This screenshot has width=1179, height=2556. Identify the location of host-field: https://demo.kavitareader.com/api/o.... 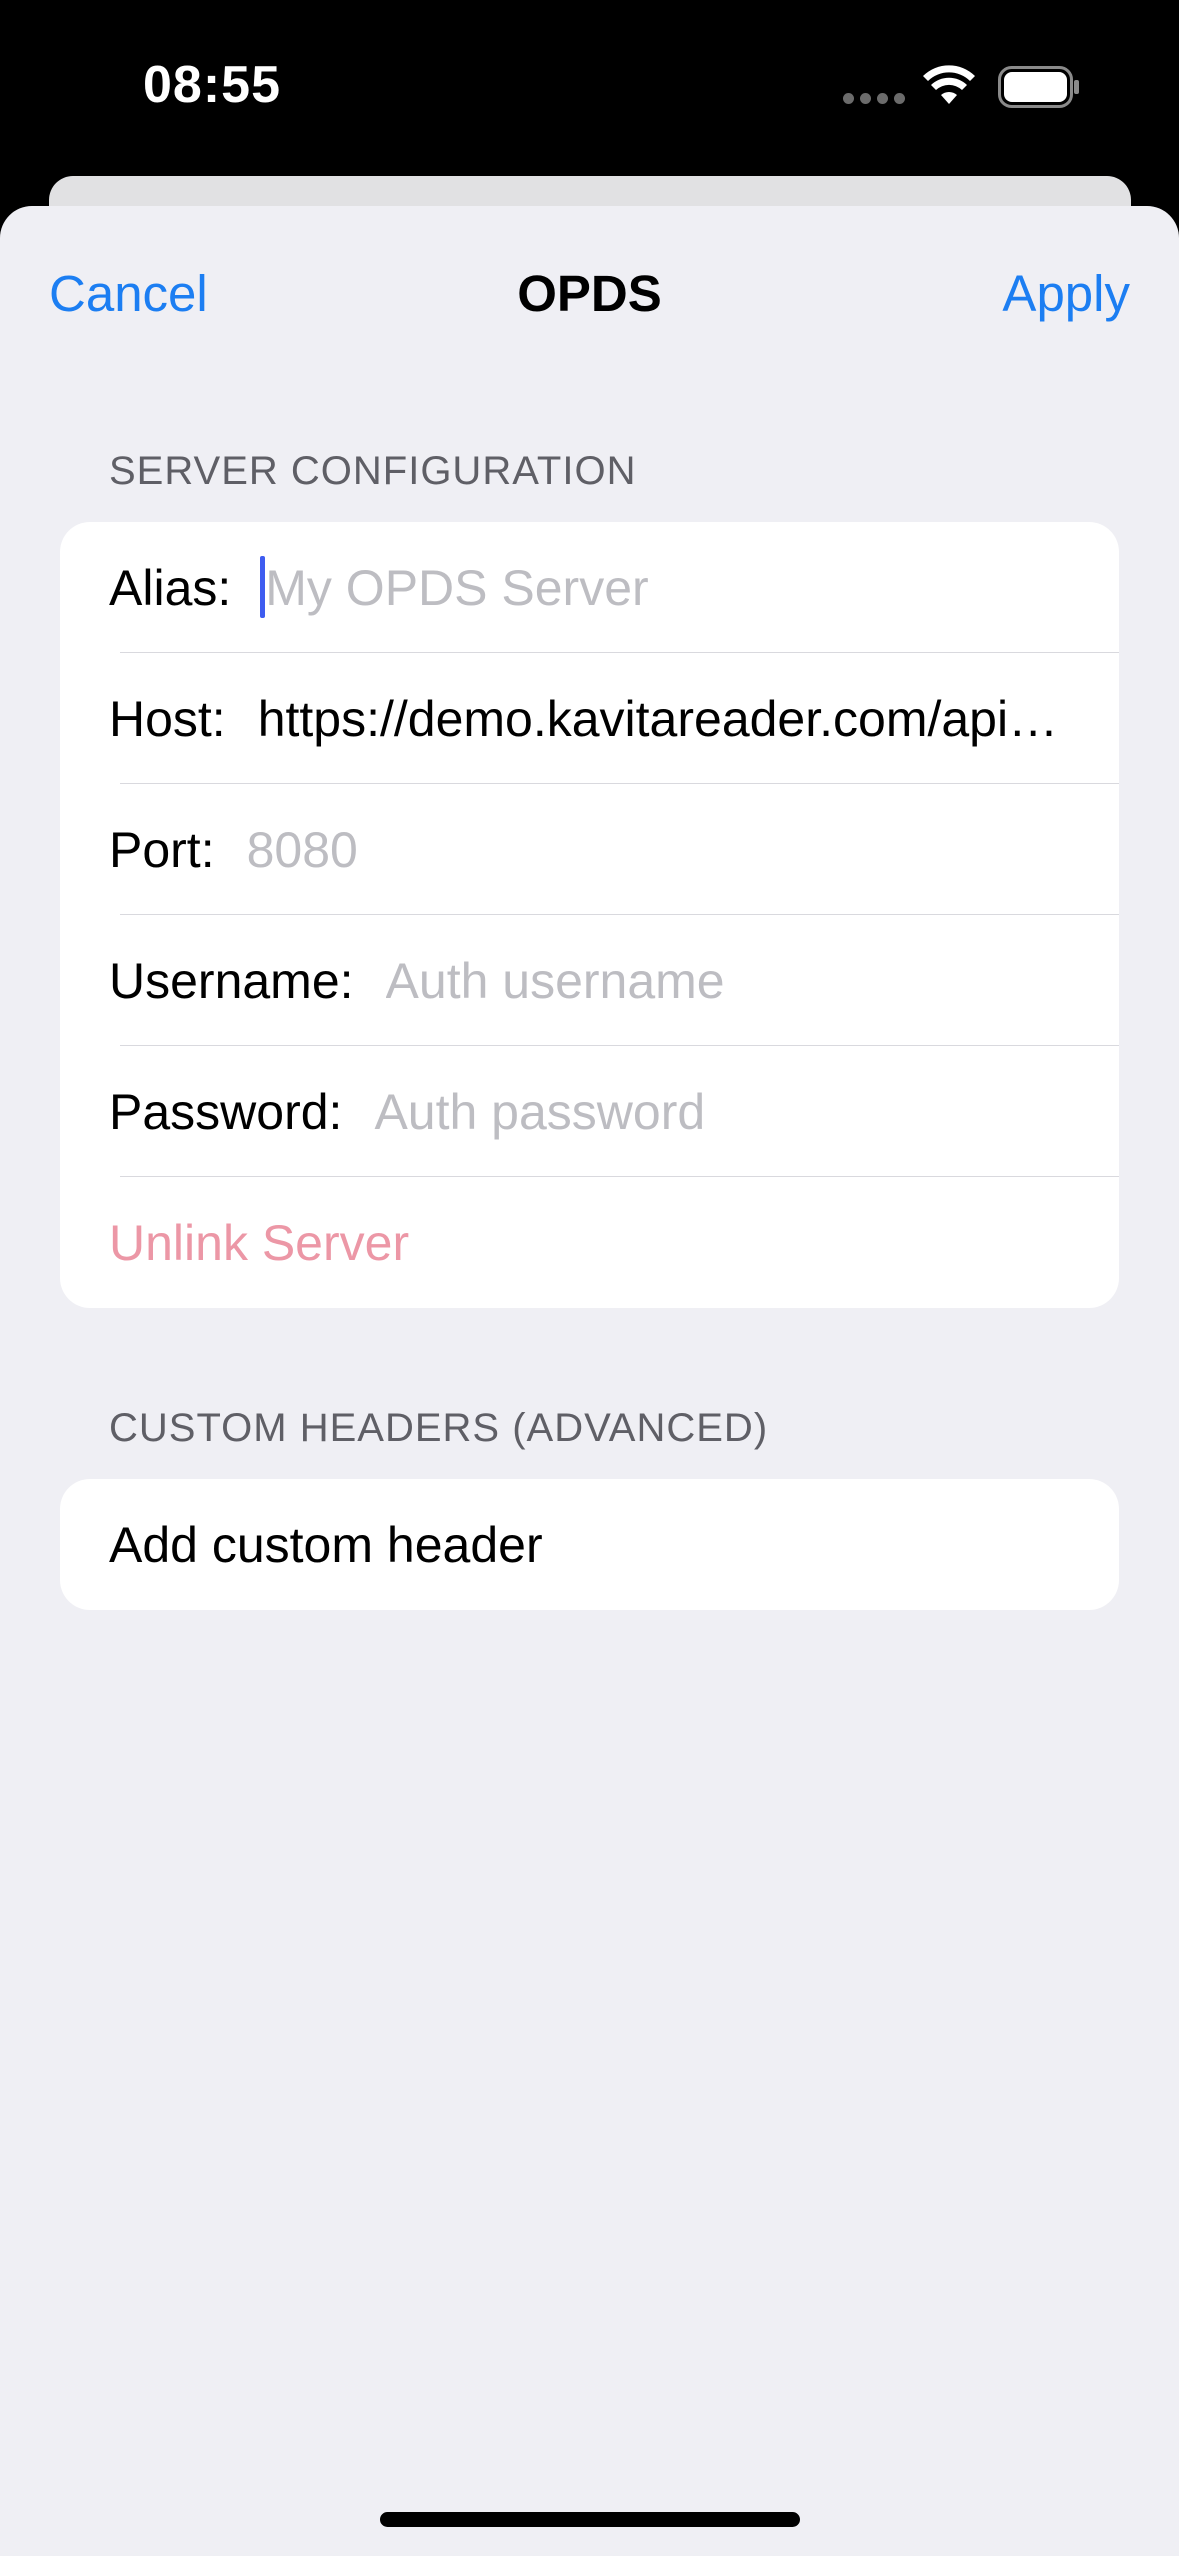
(664, 719).